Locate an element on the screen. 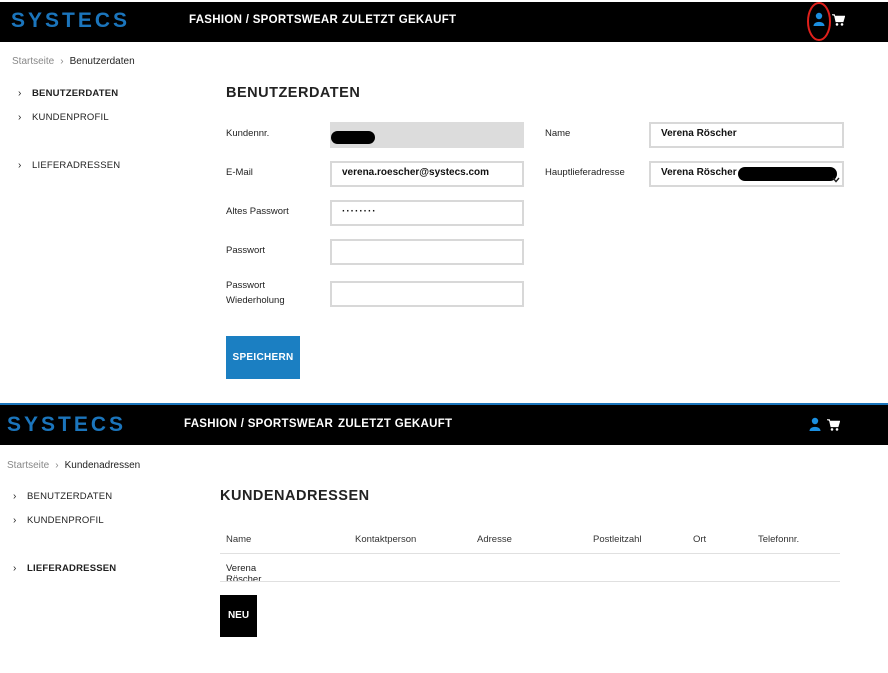 The height and width of the screenshot is (673, 888). column-header: Name is located at coordinates (239, 539).